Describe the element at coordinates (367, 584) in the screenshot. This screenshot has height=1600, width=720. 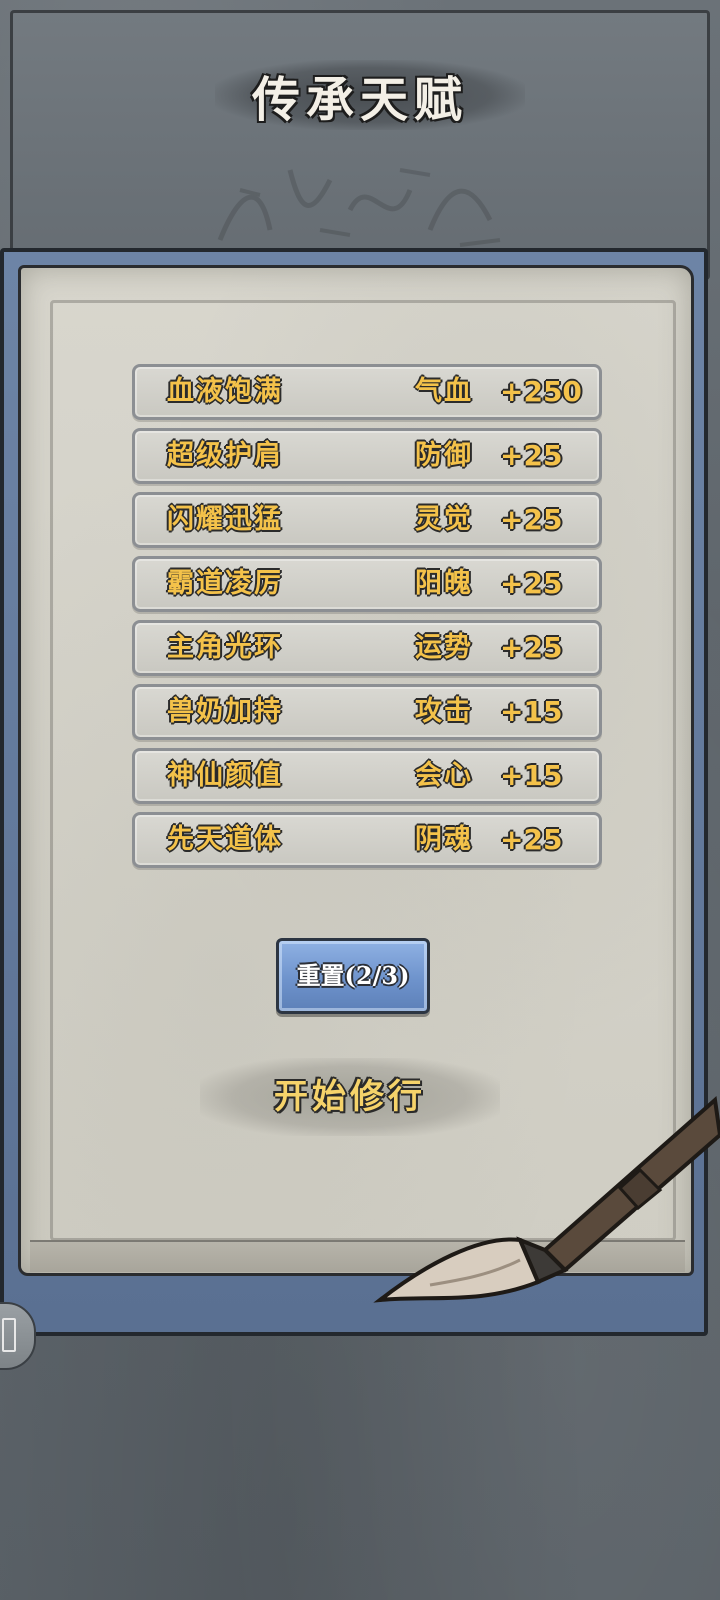
I see `trait-row: 霸道凌厉 阳魄 +25` at that location.